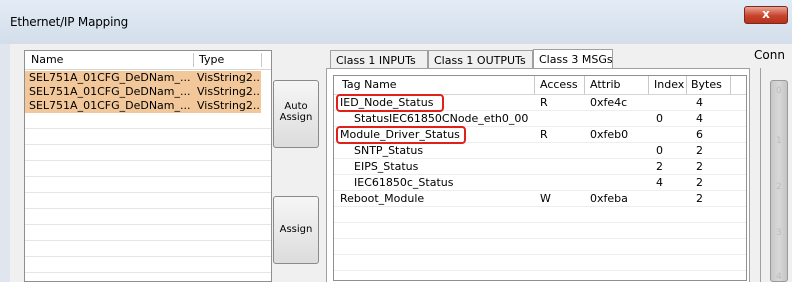 This screenshot has height=282, width=792. Describe the element at coordinates (376, 60) in the screenshot. I see `tab-label: Class 1 INPUTs` at that location.